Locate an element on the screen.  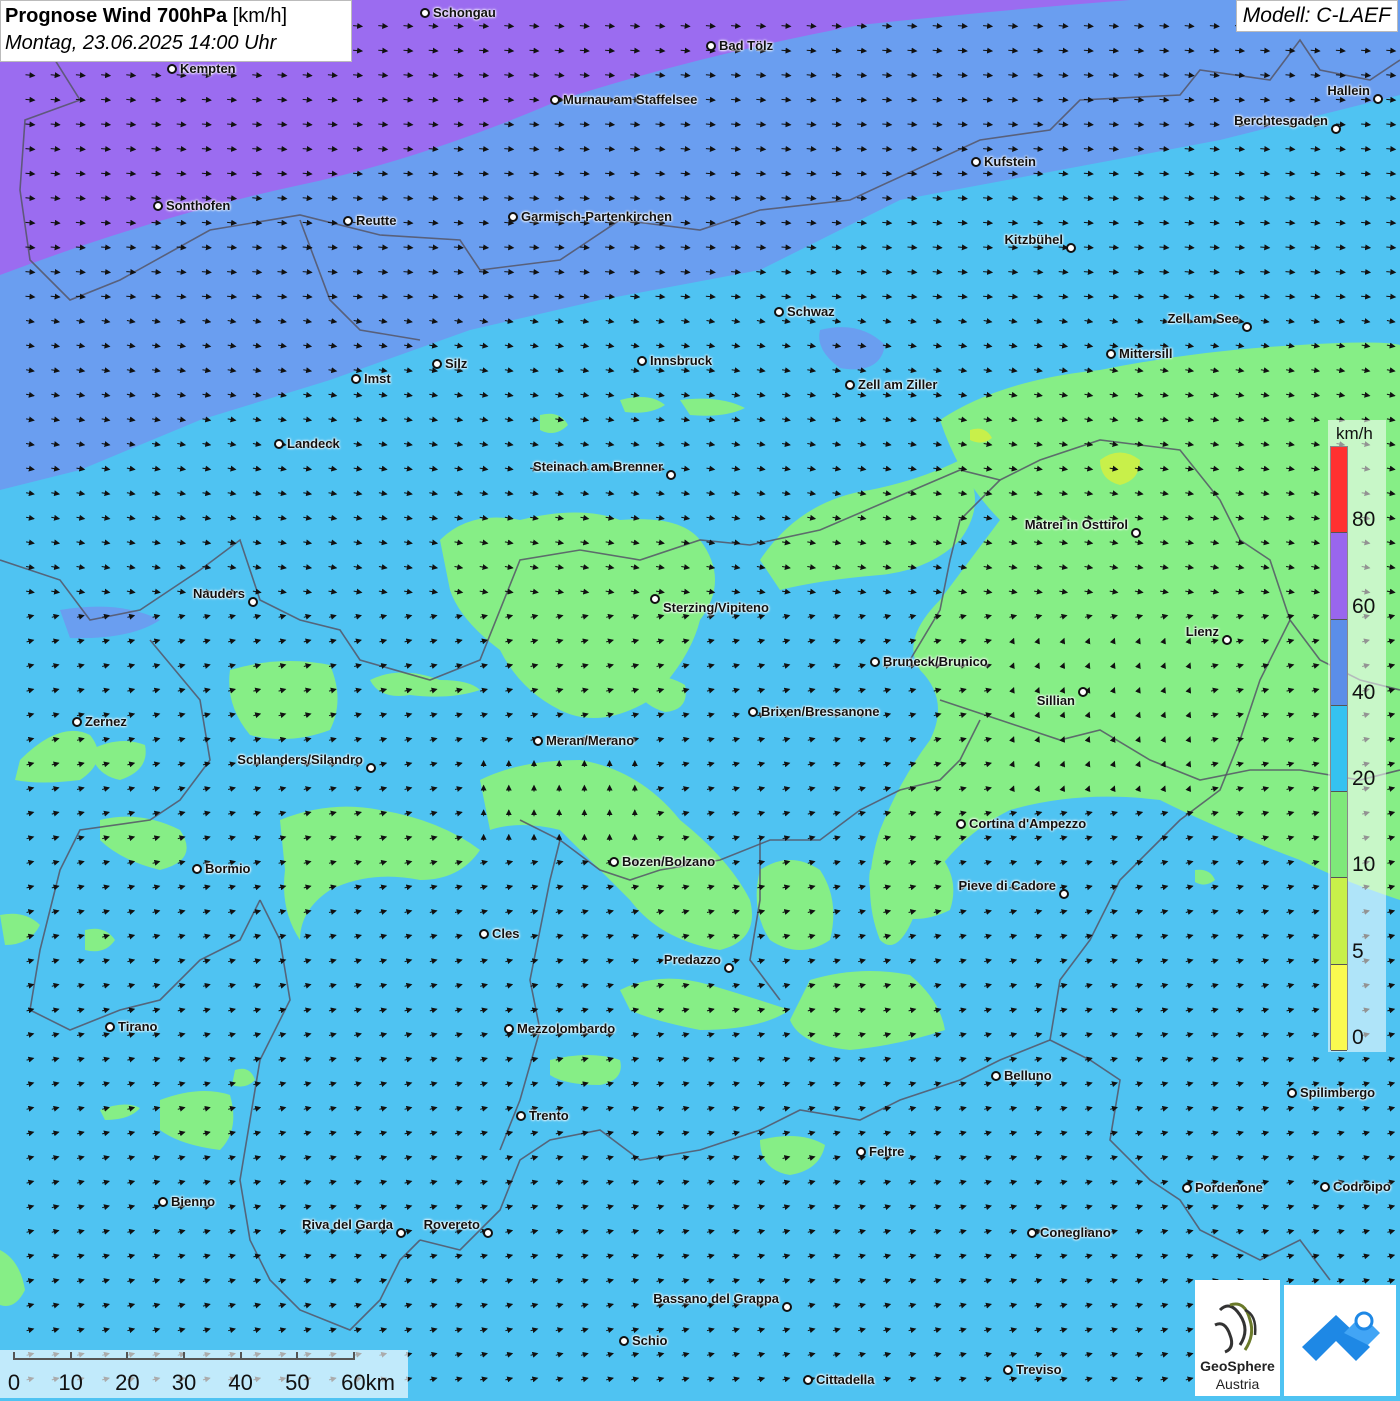
scale-label: 0 is located at coordinates (14, 1382).